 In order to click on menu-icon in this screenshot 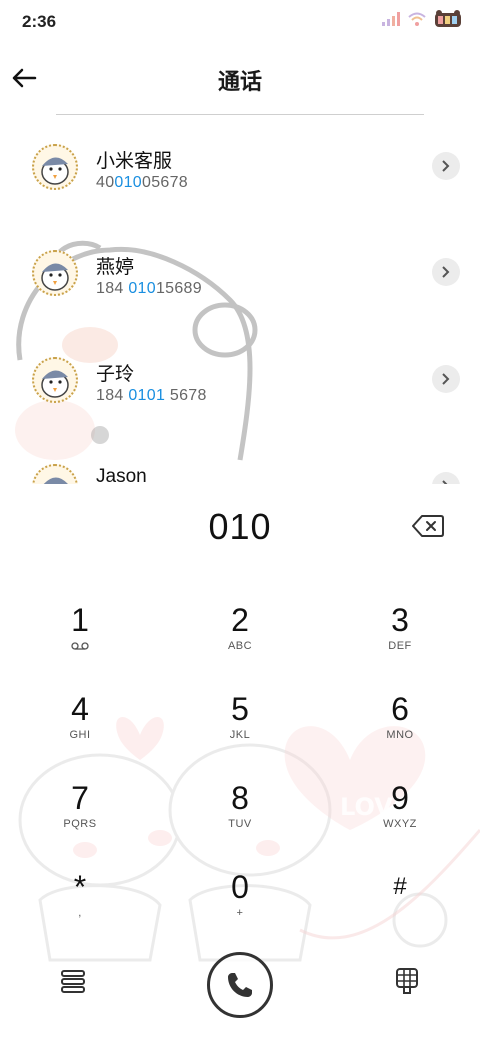, I will do `click(73, 981)`.